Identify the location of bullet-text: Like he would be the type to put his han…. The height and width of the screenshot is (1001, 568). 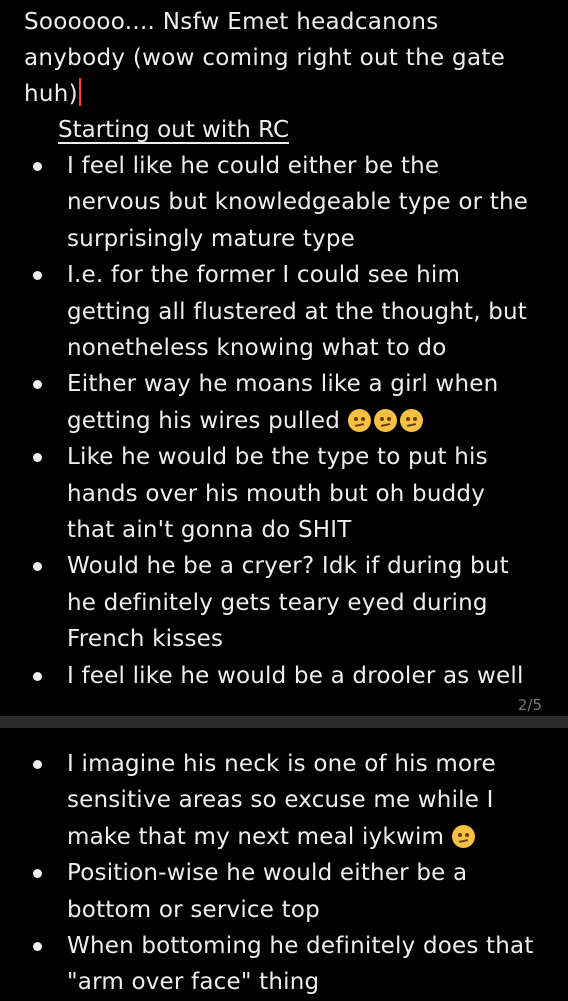
(277, 494).